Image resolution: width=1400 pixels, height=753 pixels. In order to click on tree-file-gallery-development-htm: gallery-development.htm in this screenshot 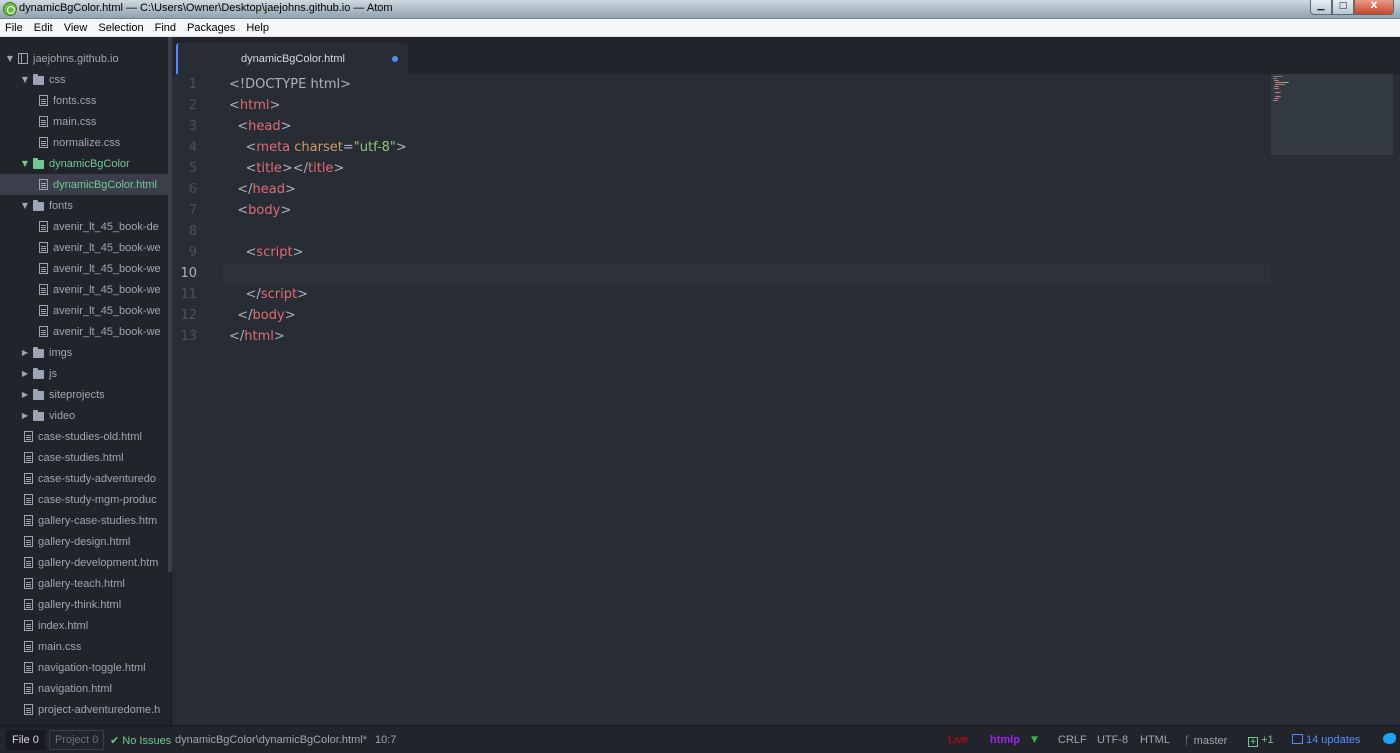, I will do `click(84, 562)`.